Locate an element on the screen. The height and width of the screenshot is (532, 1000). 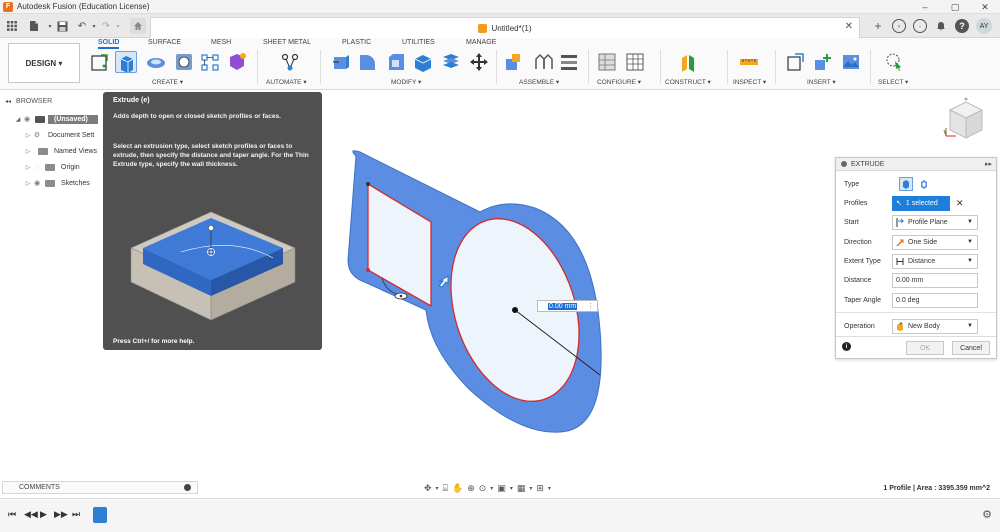
configure-group-label: CONFIGURE ▾ is located at coordinates (619, 82).